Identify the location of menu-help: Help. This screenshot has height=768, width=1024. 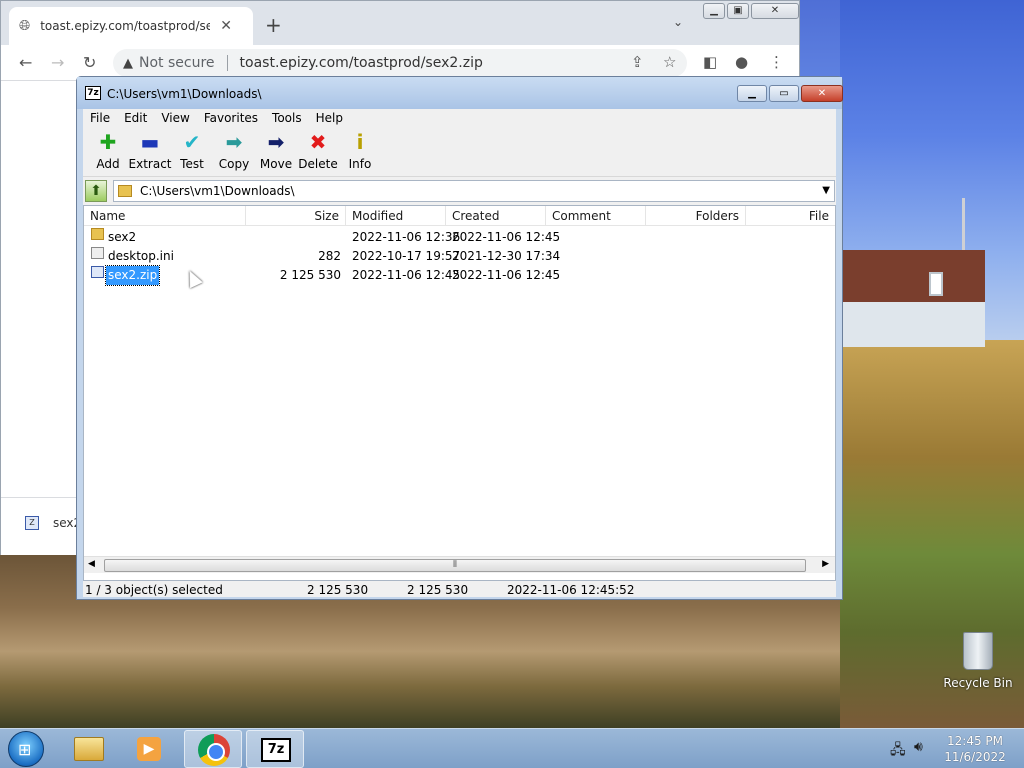
(329, 118).